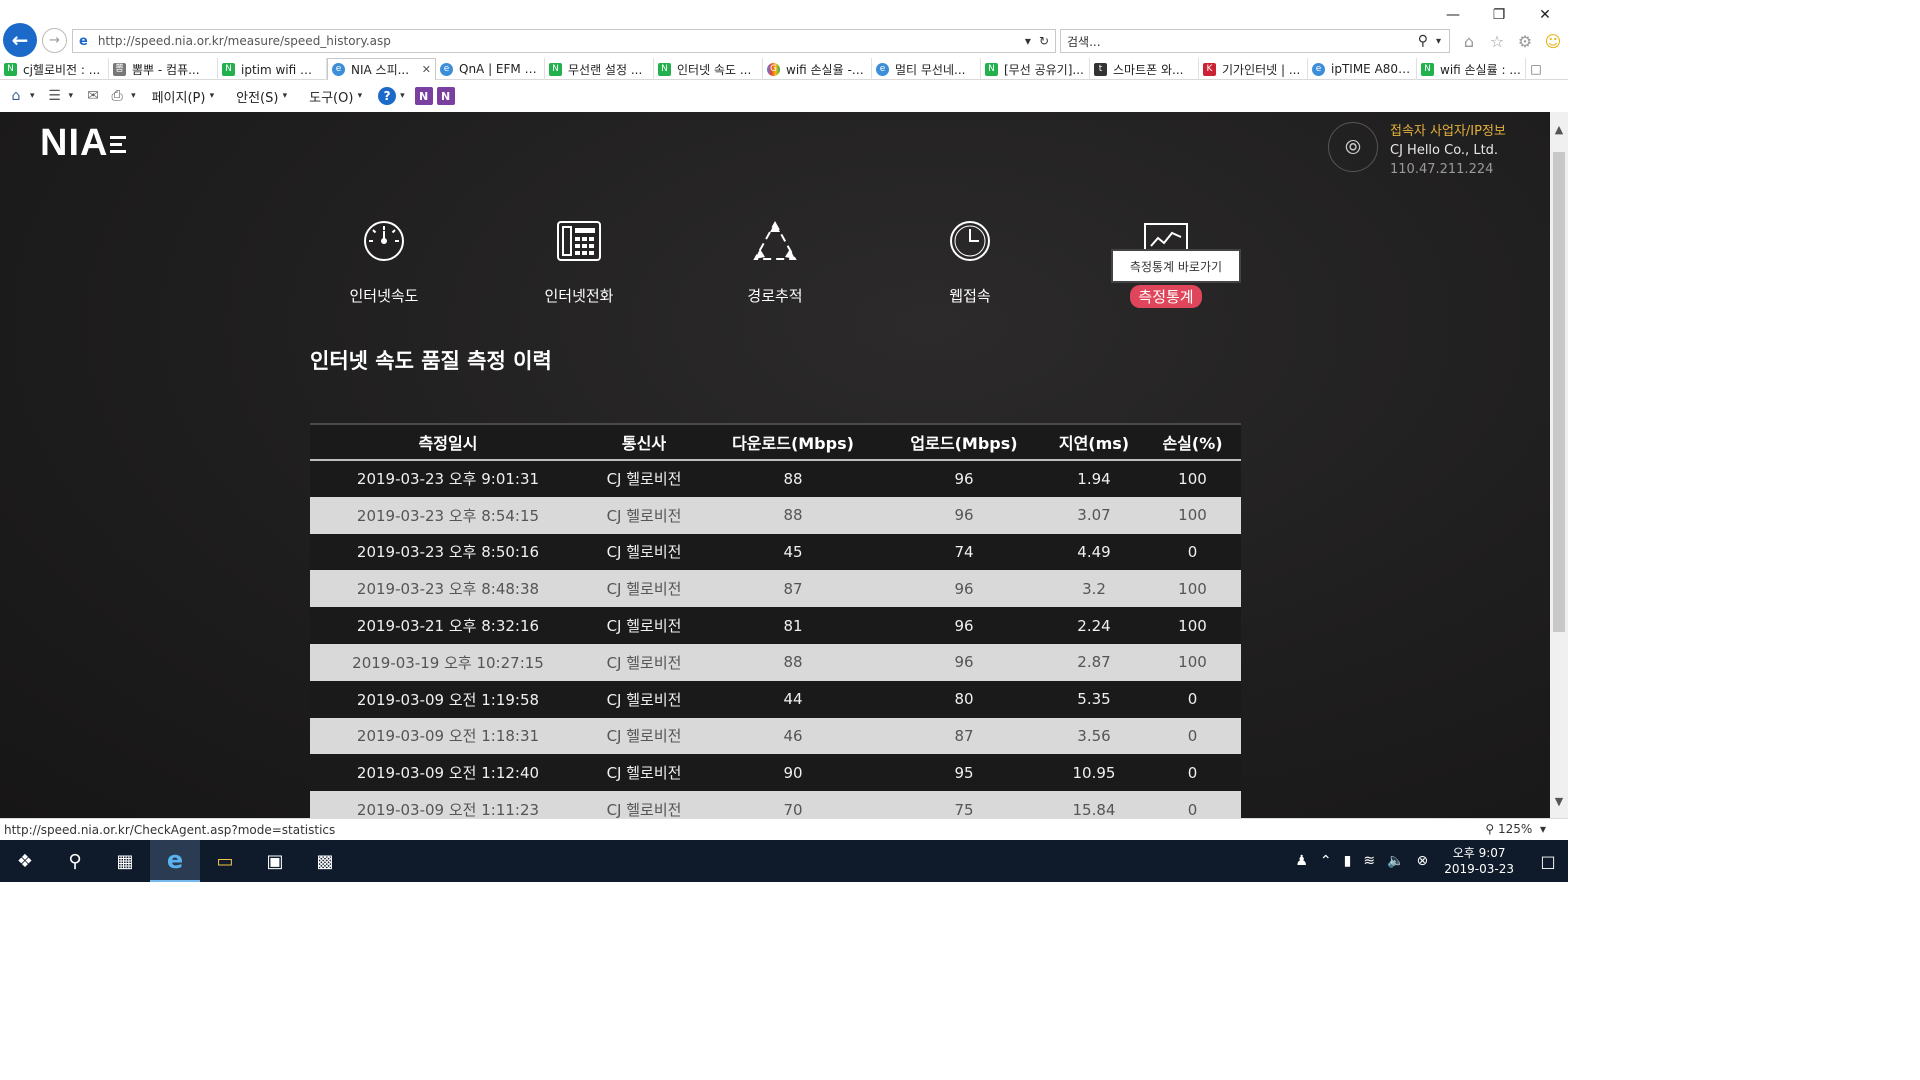 The image size is (1920, 1080). What do you see at coordinates (117, 96) in the screenshot?
I see `print-icon: ⎙` at bounding box center [117, 96].